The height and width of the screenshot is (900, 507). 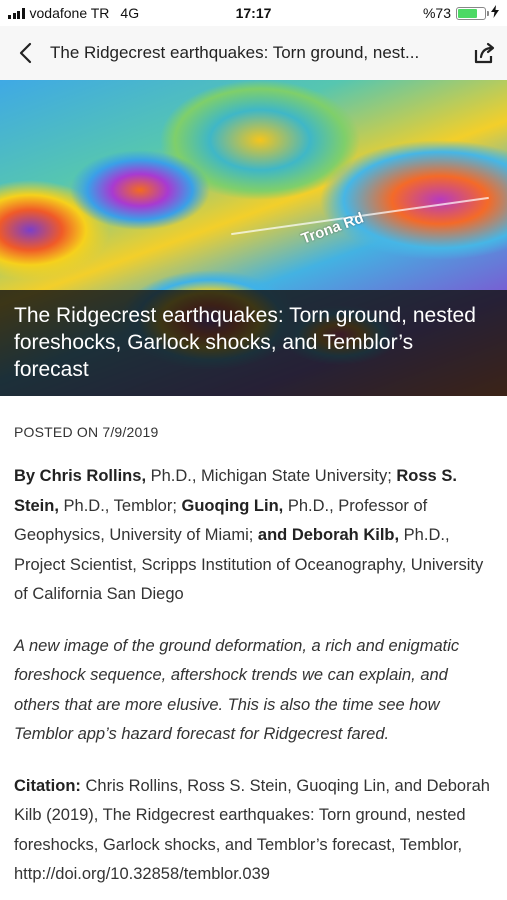 What do you see at coordinates (69, 13) in the screenshot?
I see `carrier-name: vodafone TR` at bounding box center [69, 13].